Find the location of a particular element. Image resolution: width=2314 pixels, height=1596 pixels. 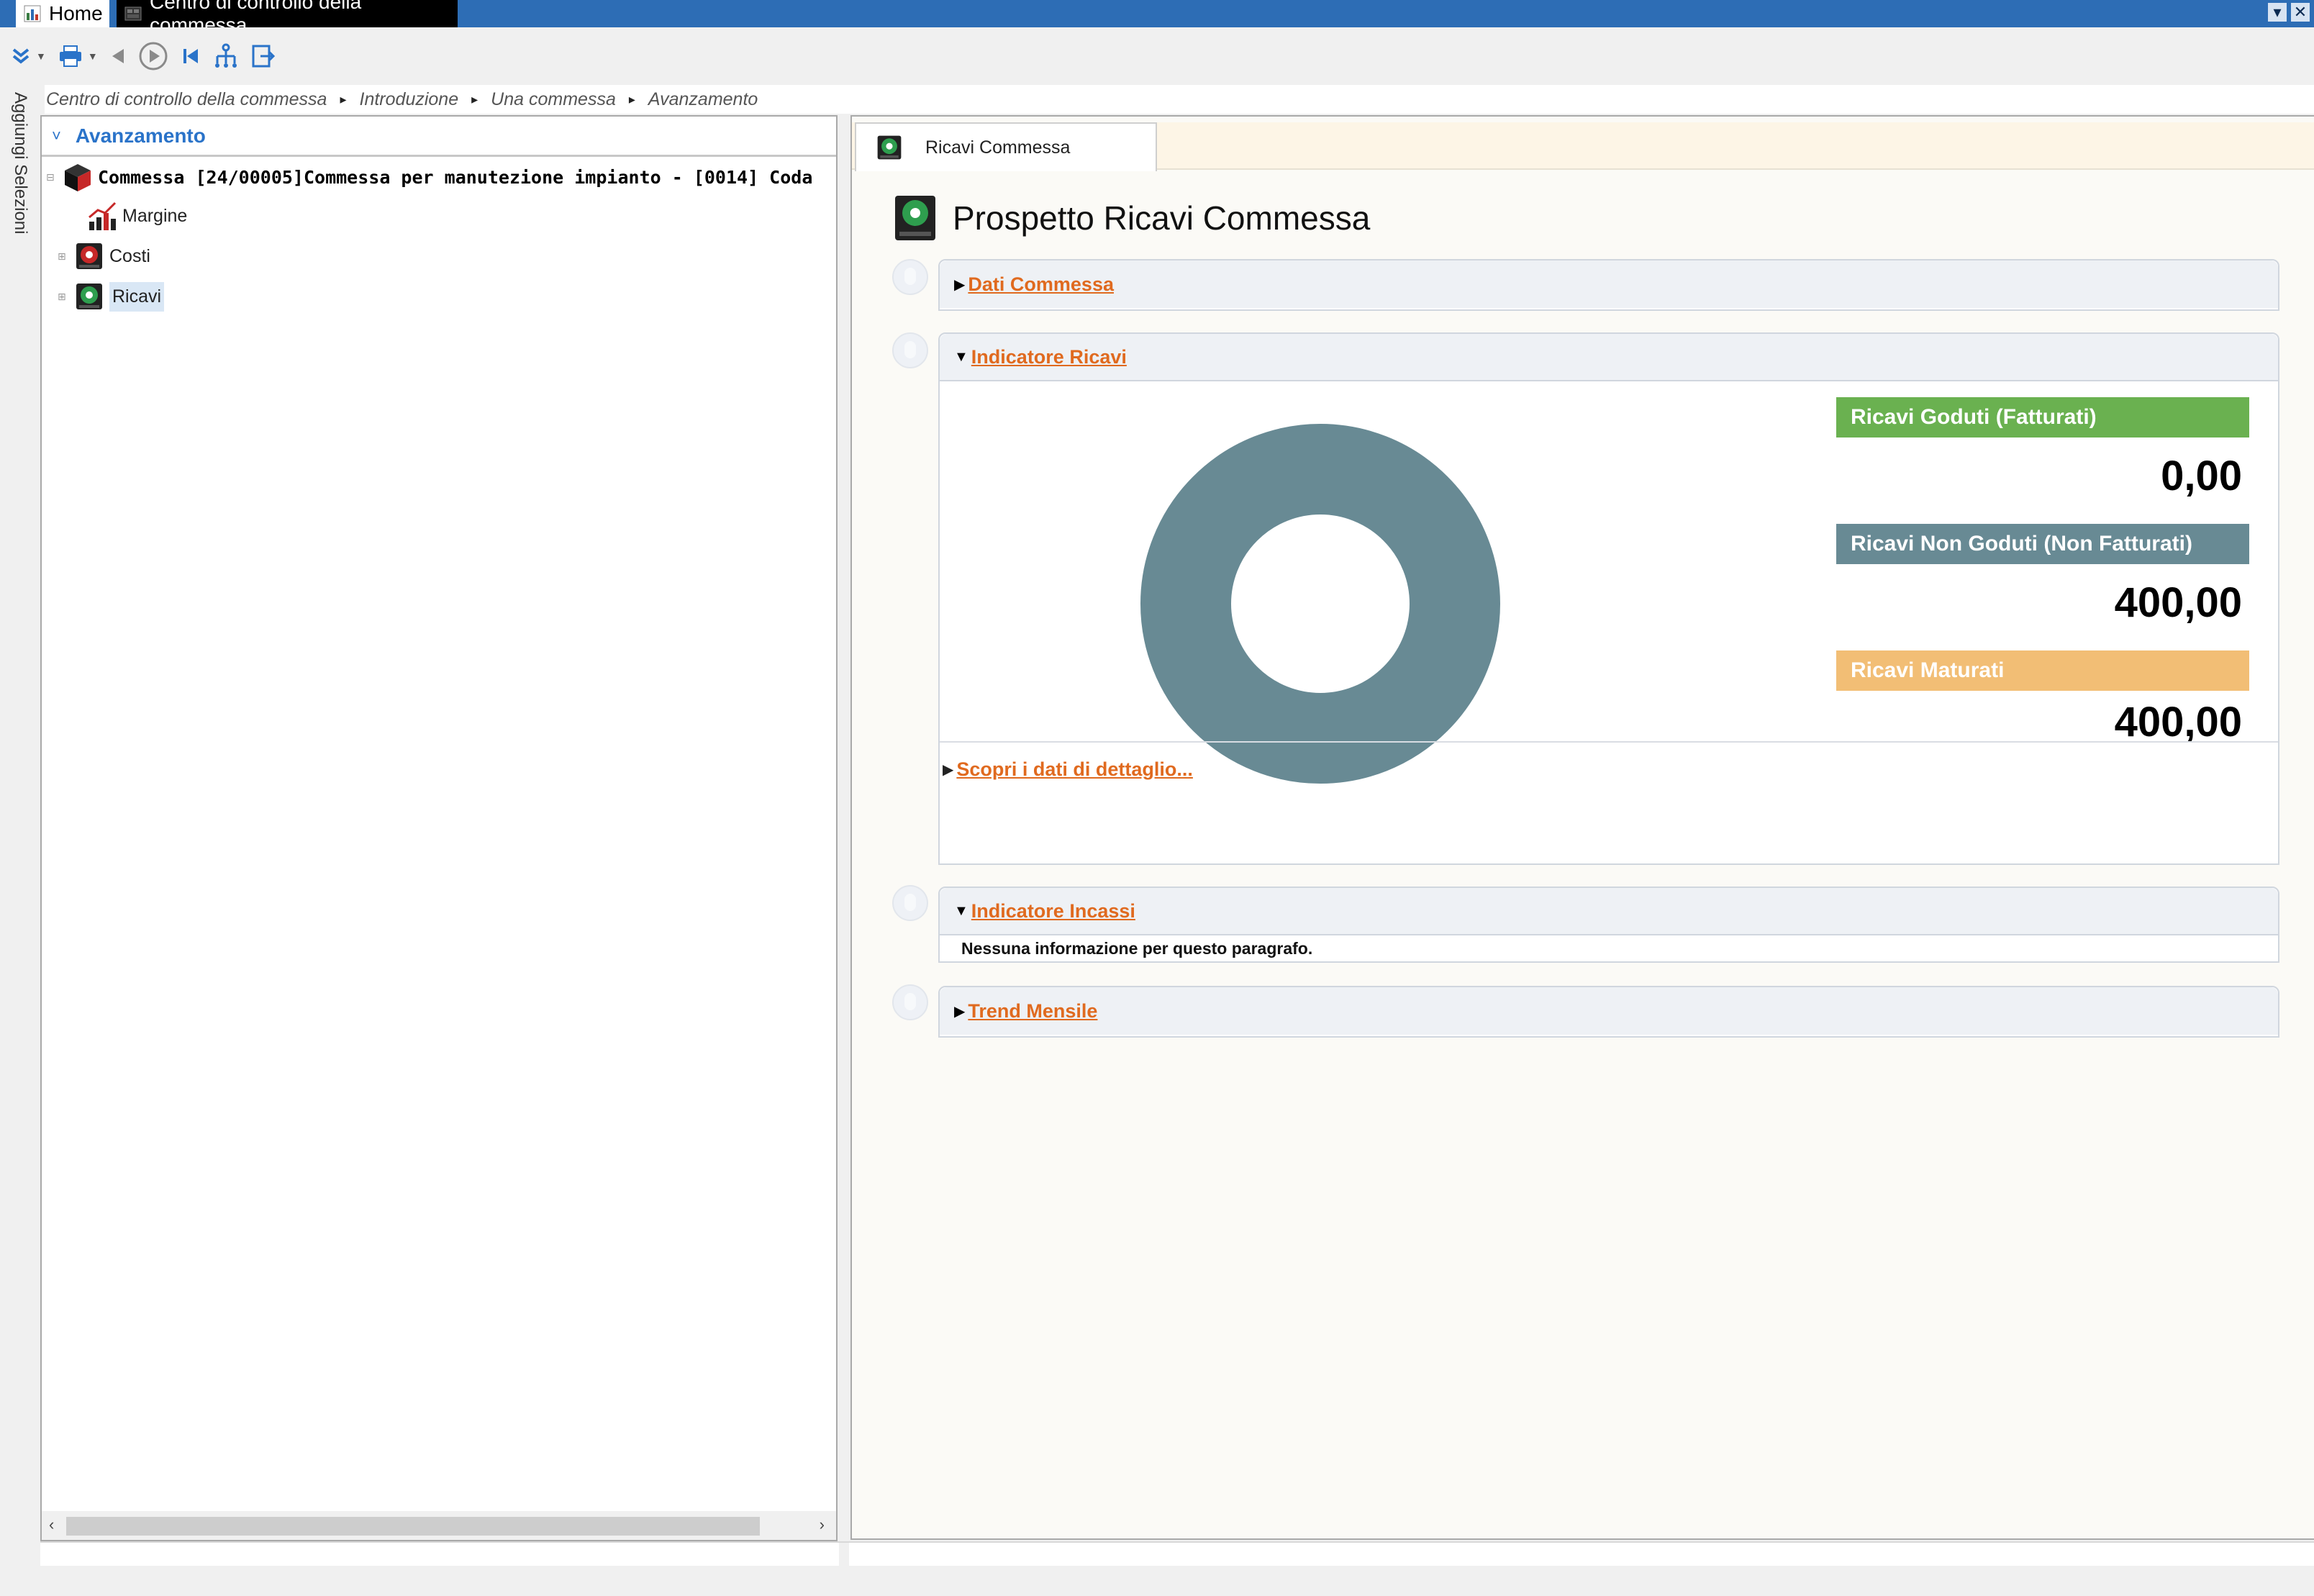

play-button is located at coordinates (153, 56).